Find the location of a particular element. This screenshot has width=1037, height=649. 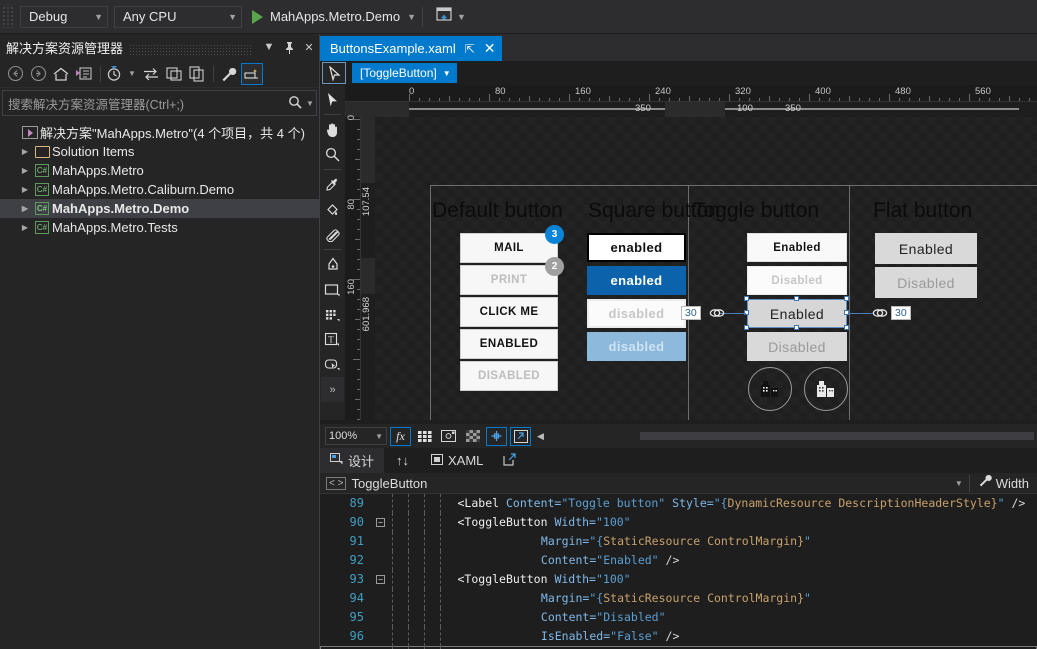

button-disabled: DISABLED is located at coordinates (509, 376).